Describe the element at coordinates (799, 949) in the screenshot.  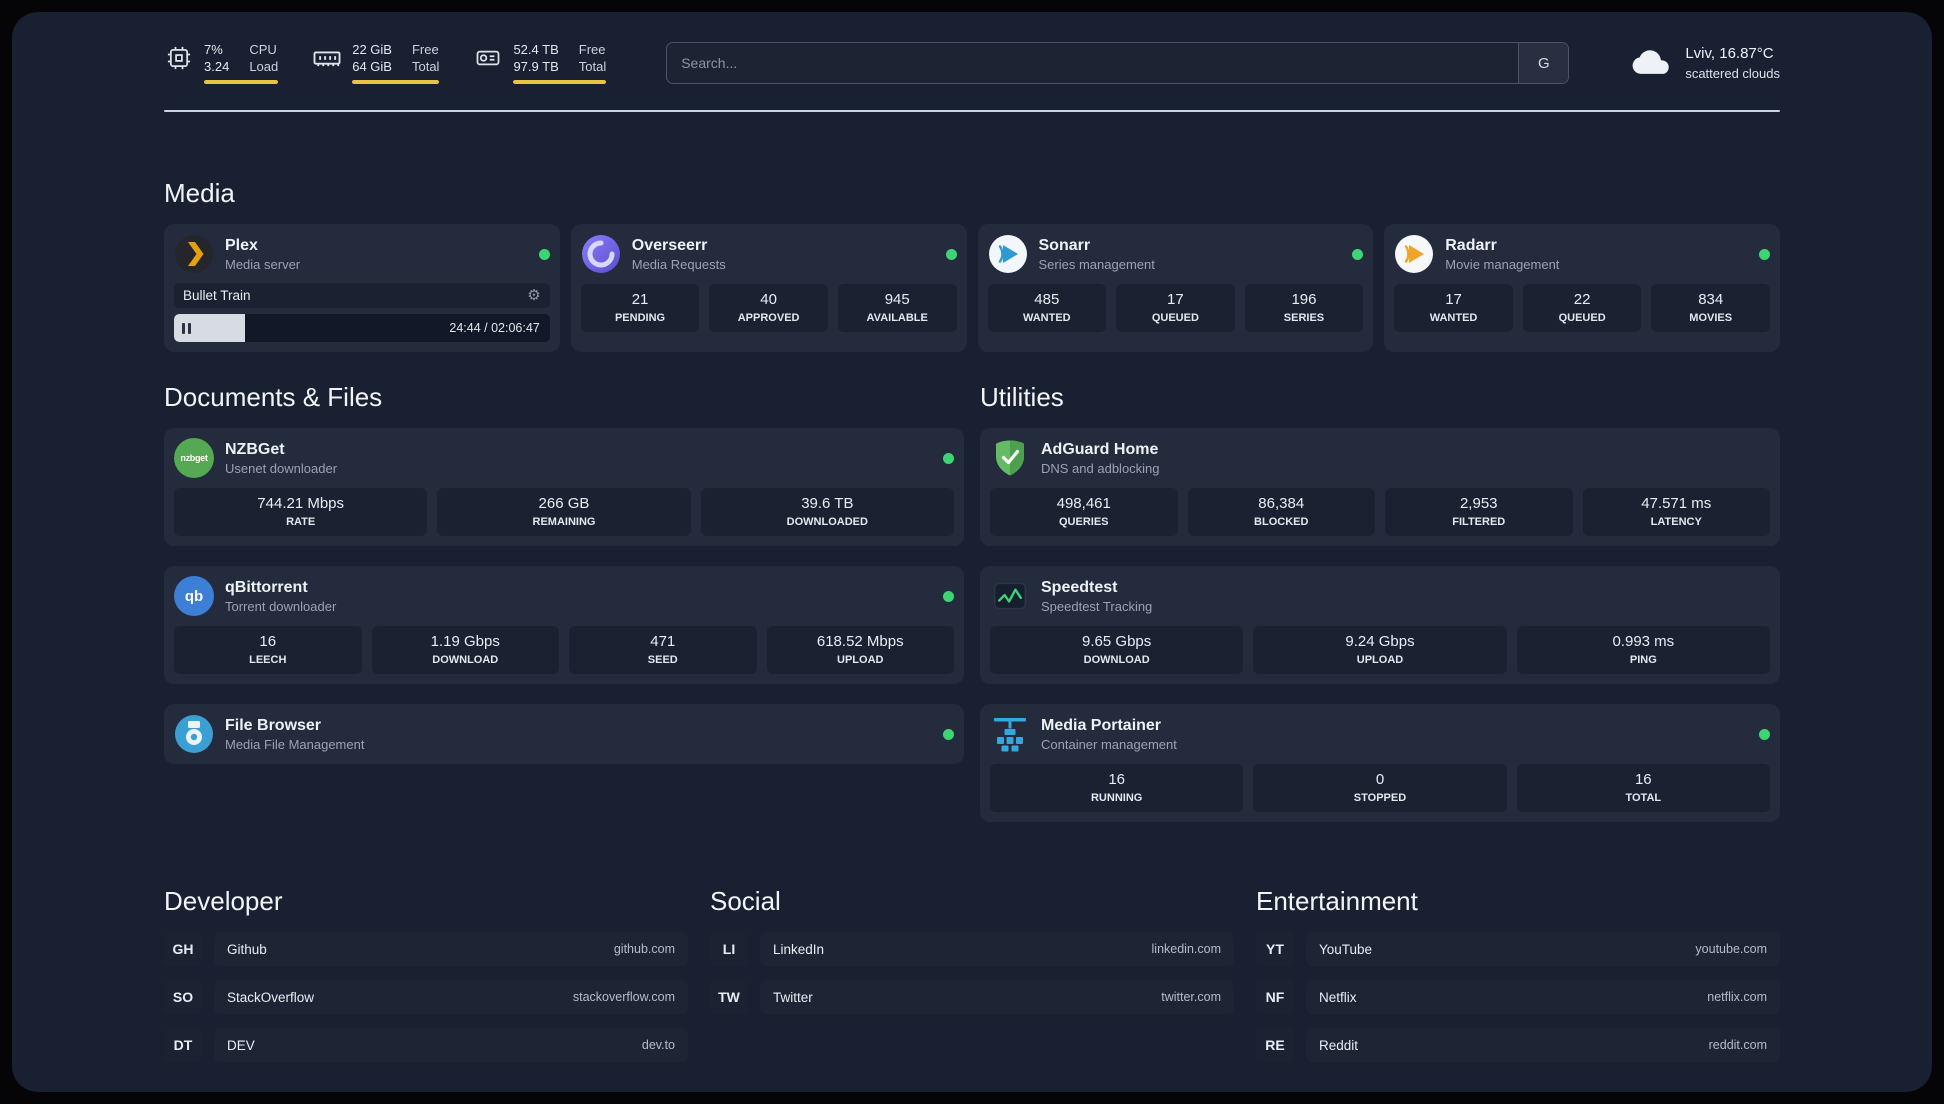
I see `bookmark-name: LinkedIn` at that location.